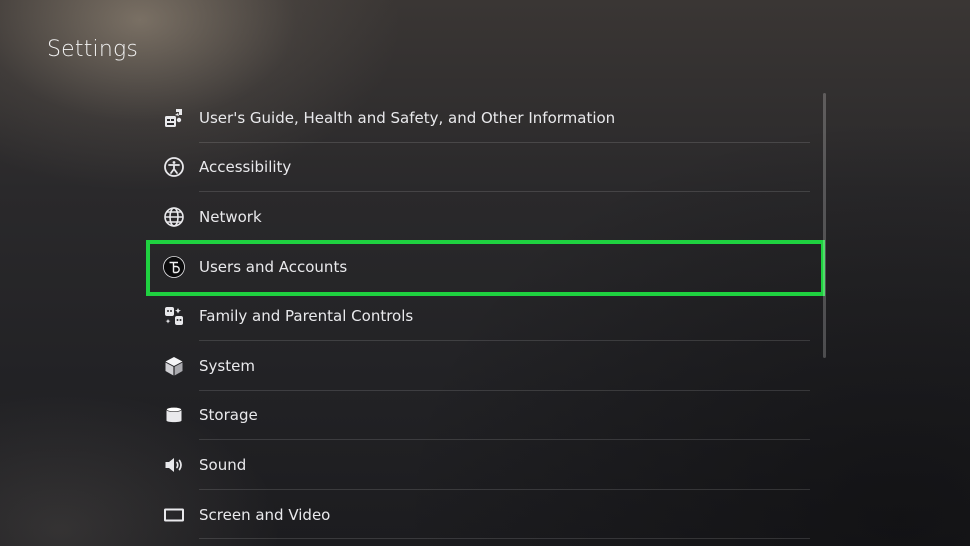 The height and width of the screenshot is (546, 970). Describe the element at coordinates (482, 217) in the screenshot. I see `menu-item-network: Network` at that location.